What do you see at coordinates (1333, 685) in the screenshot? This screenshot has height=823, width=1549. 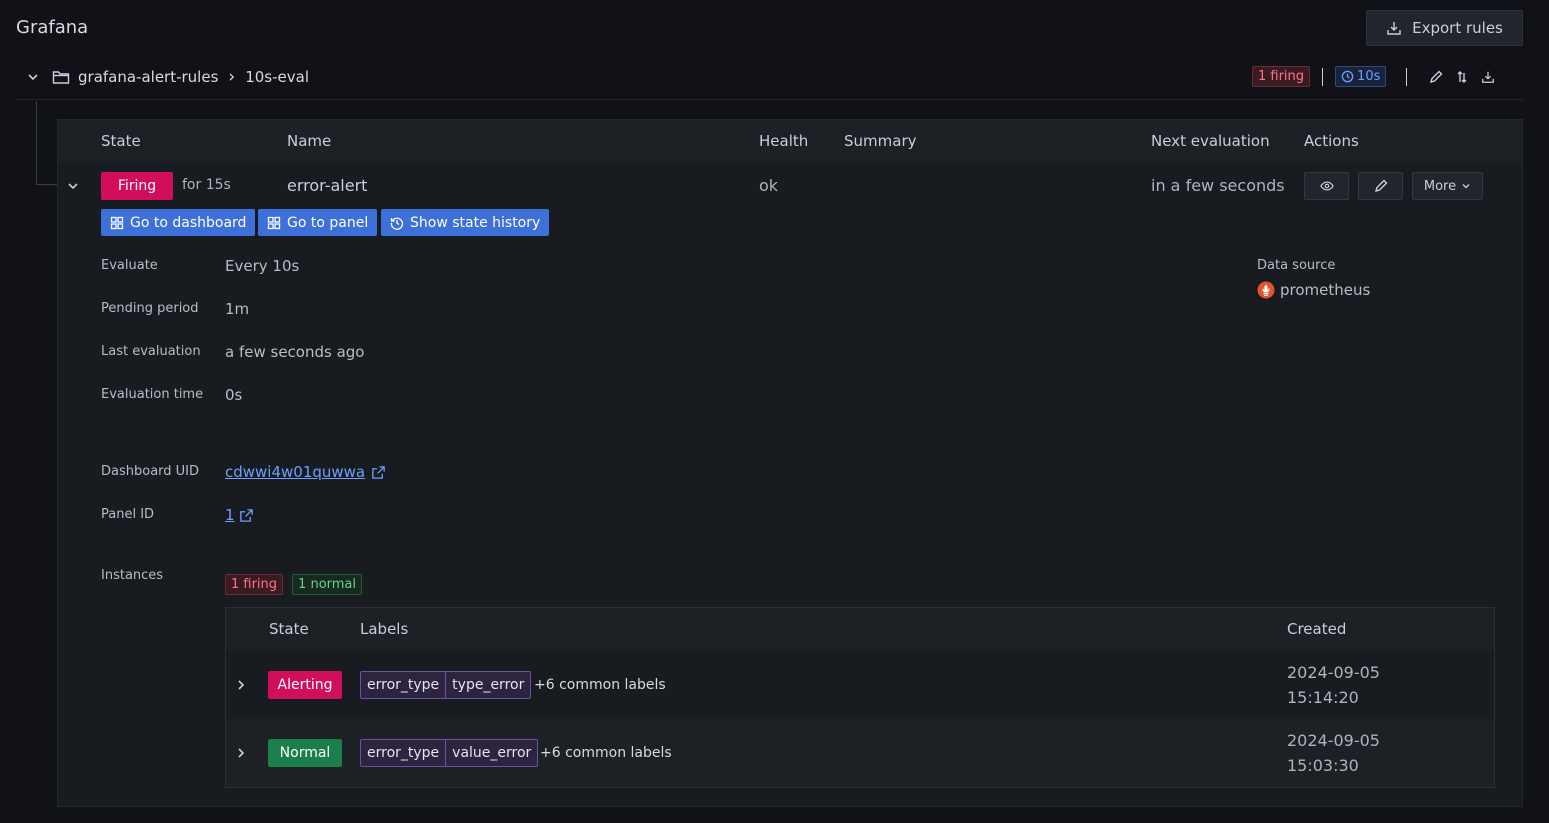 I see `instance-created: 2024-09-05 15:14:20` at bounding box center [1333, 685].